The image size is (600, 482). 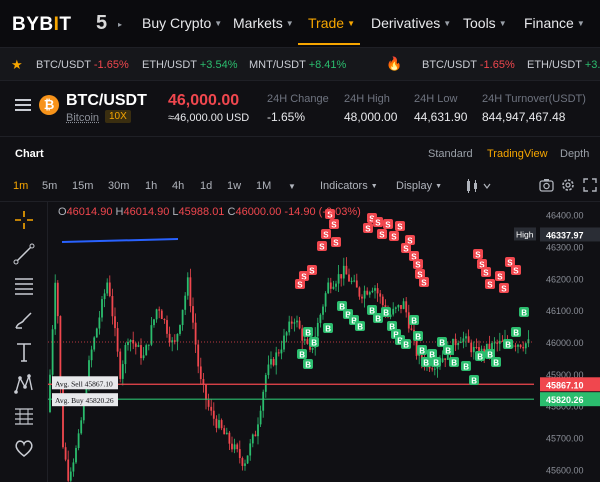 What do you see at coordinates (411, 23) in the screenshot?
I see `nav-derivatives: Derivatives ▼` at bounding box center [411, 23].